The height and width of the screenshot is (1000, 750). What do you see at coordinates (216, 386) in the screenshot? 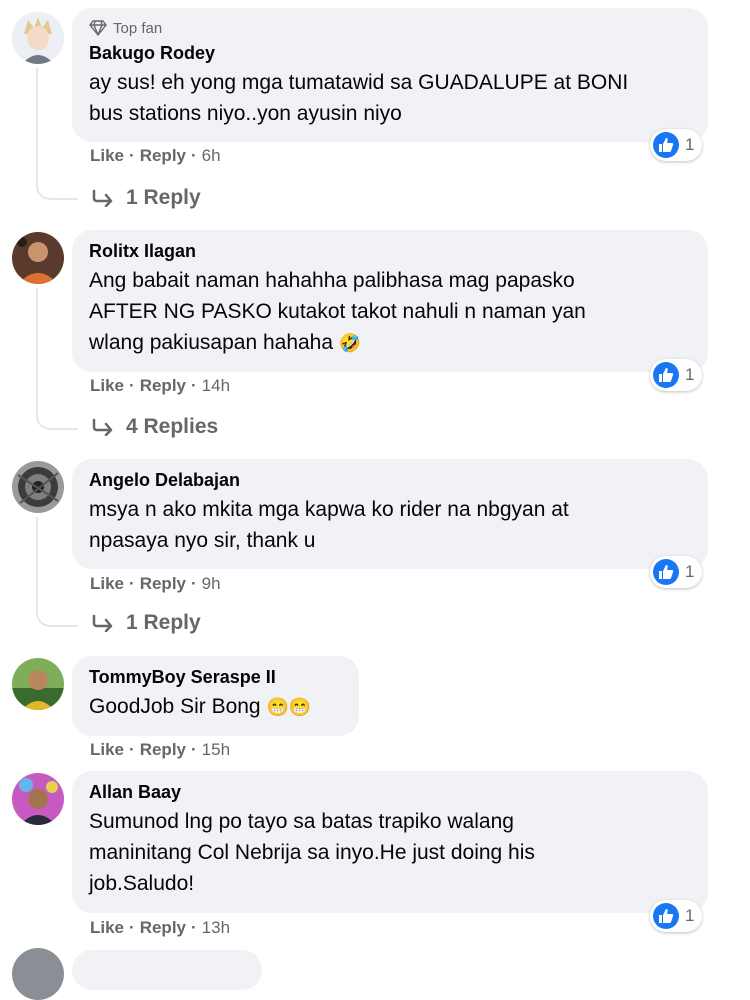
I see `timestamp: 14h` at bounding box center [216, 386].